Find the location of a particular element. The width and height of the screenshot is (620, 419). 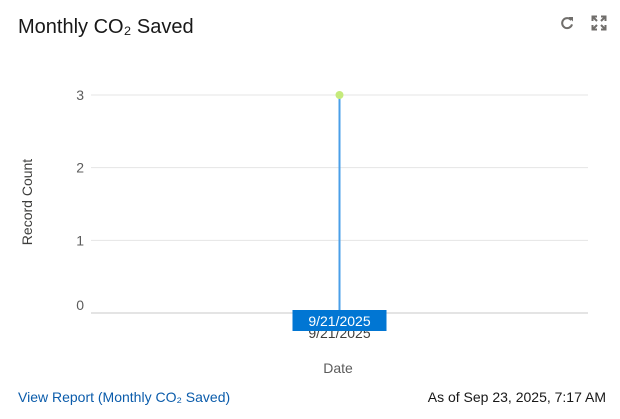

x-highlight-label: 9/21/2025 is located at coordinates (339, 321).